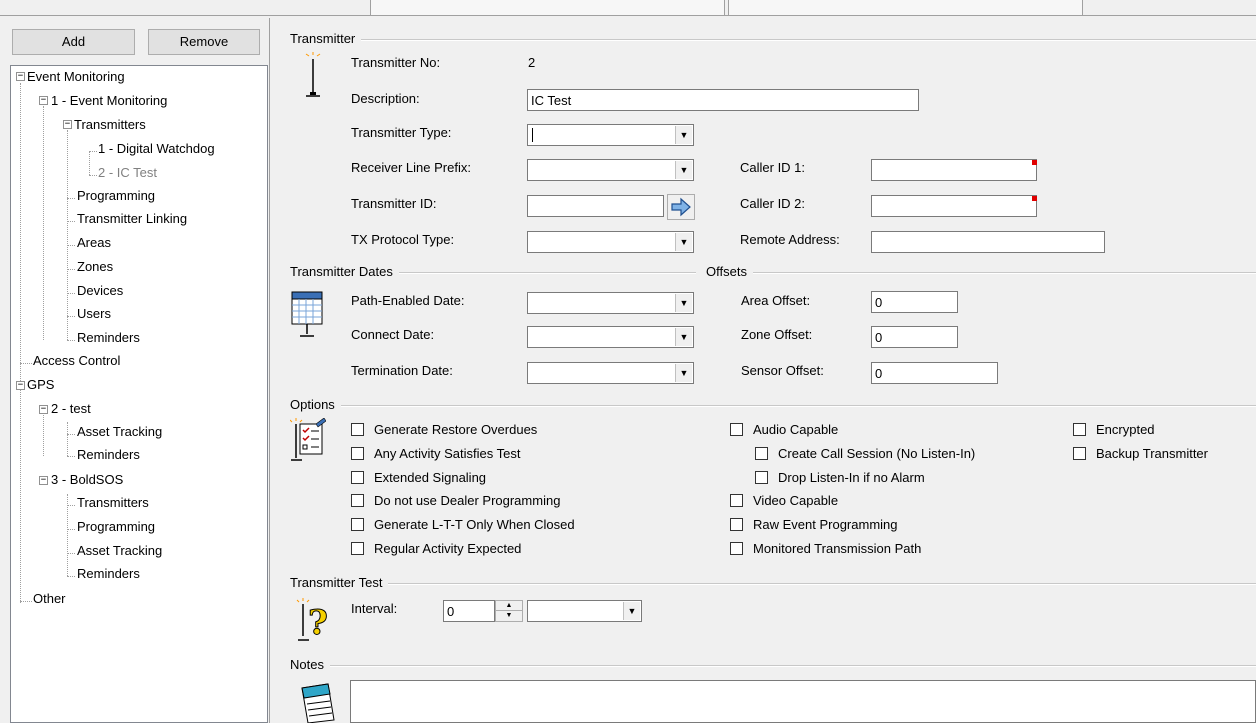  What do you see at coordinates (444, 429) in the screenshot?
I see `generate-restore-overdues-checkbox: Generate Restore Overdues` at bounding box center [444, 429].